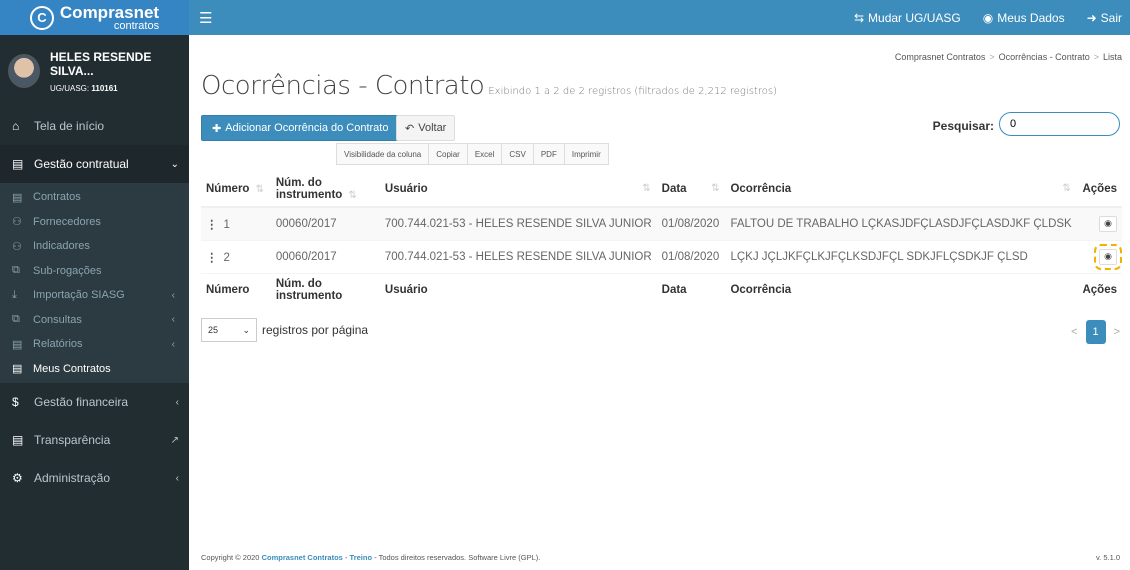 The width and height of the screenshot is (1130, 570). What do you see at coordinates (94, 271) in the screenshot?
I see `sidebar-item-subrogations: ⧉ Sub-rogações` at bounding box center [94, 271].